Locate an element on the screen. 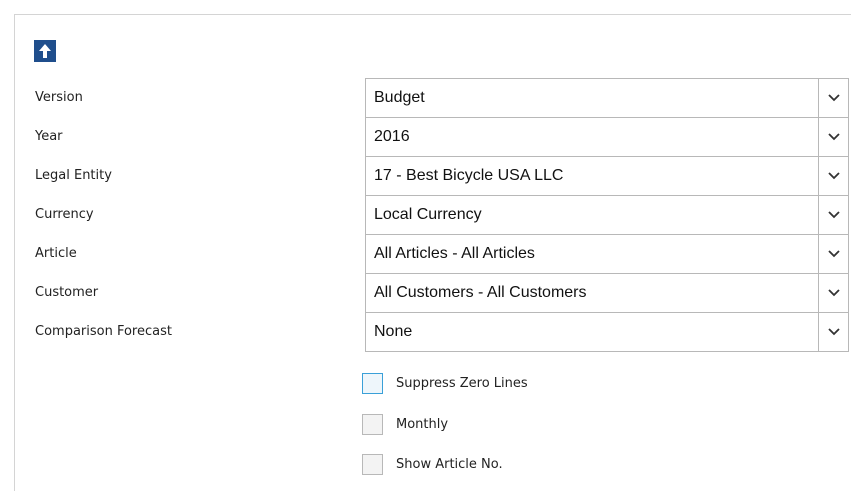 The width and height of the screenshot is (851, 491). comparison-forecast-label: Comparison Forecast is located at coordinates (103, 331).